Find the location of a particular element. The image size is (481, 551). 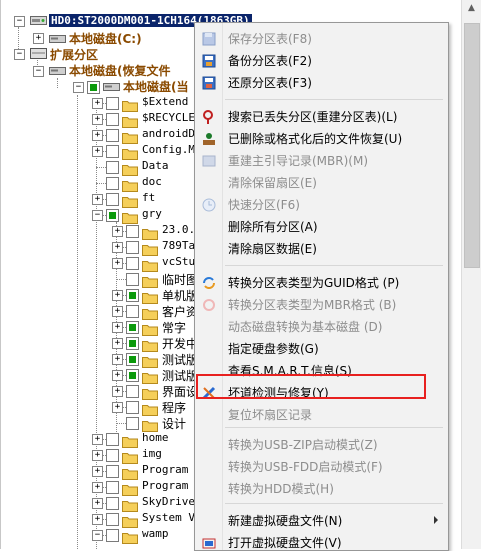

tree-item-label: ft is located at coordinates (148, 197).